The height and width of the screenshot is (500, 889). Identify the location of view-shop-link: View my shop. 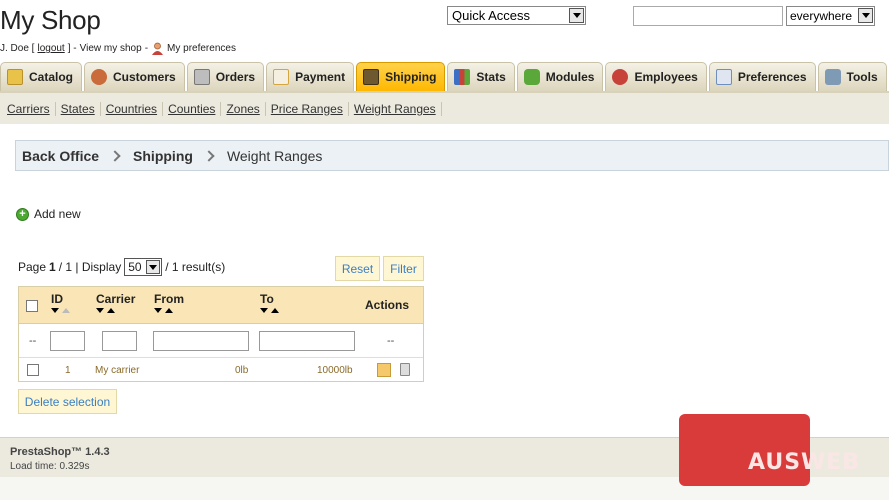
(111, 48).